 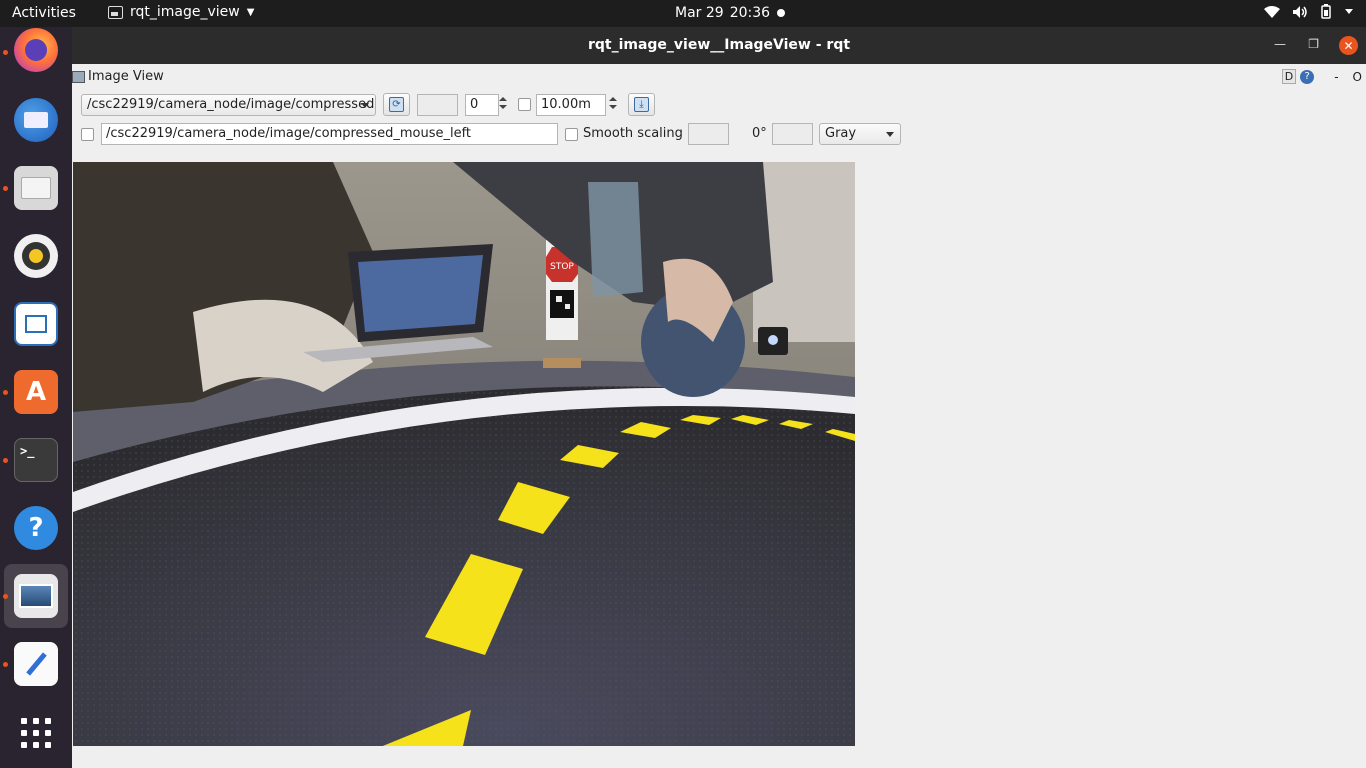 I want to click on volume-icon, so click(x=1300, y=11).